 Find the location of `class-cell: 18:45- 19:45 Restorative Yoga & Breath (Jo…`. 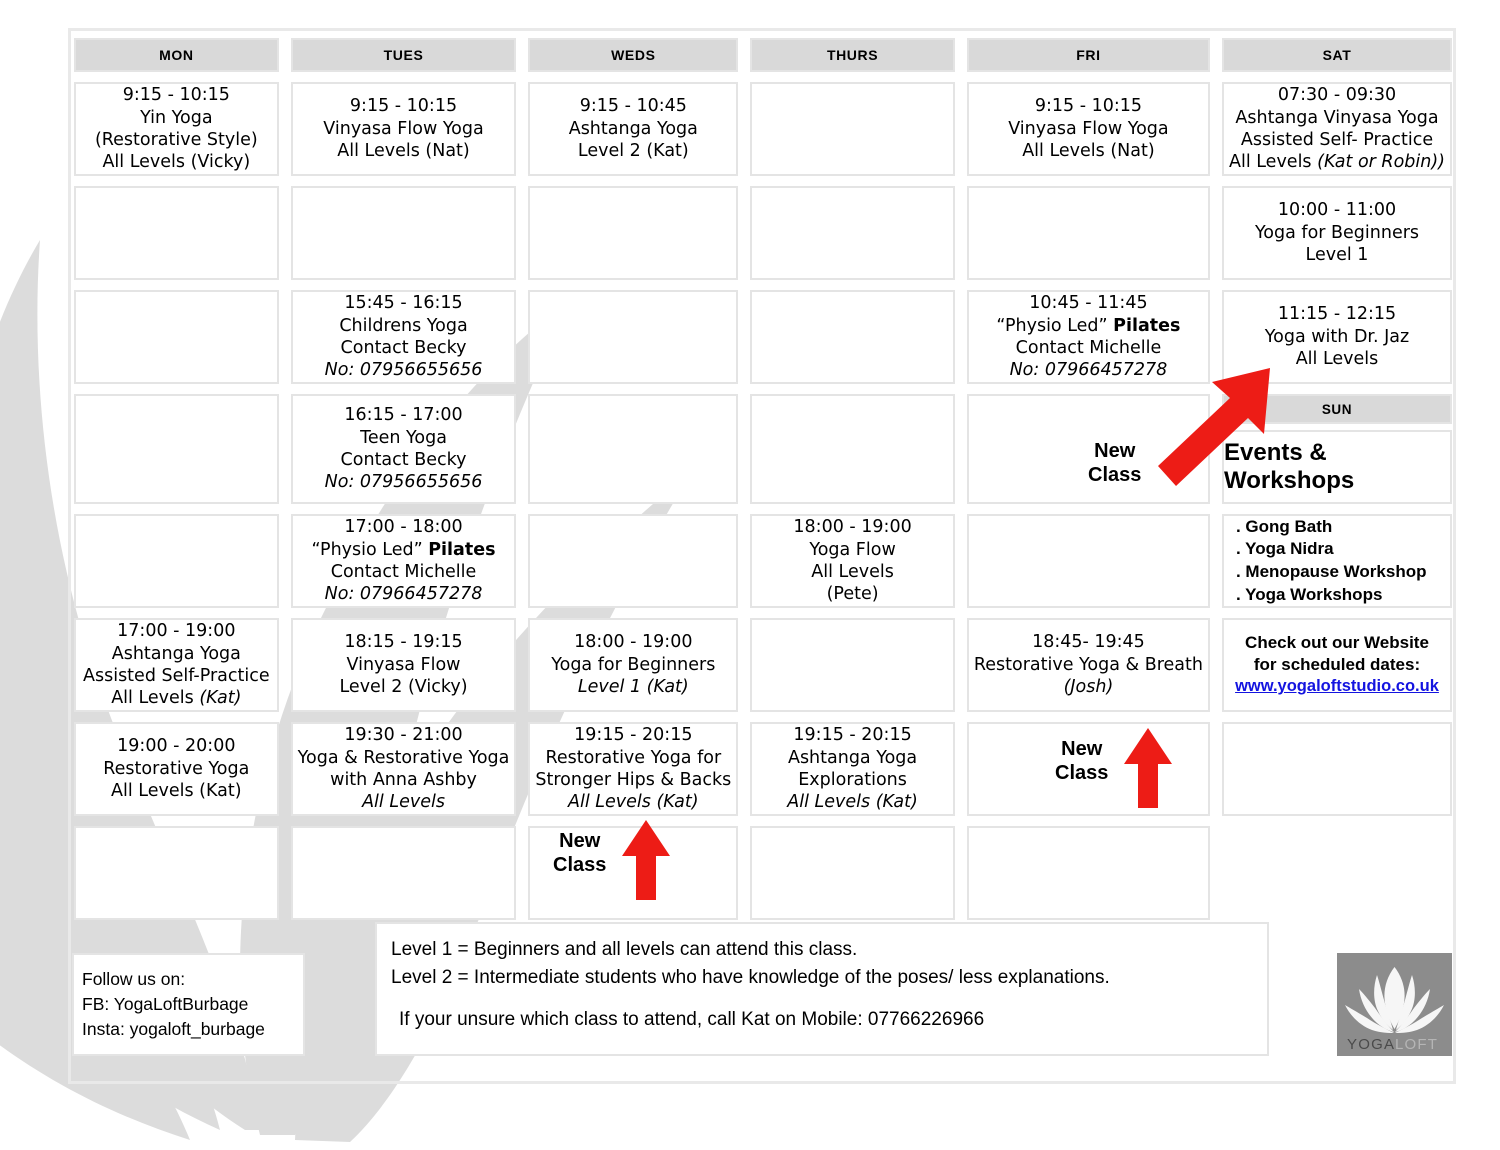

class-cell: 18:45- 19:45 Restorative Yoga & Breath (Jo… is located at coordinates (1088, 665).